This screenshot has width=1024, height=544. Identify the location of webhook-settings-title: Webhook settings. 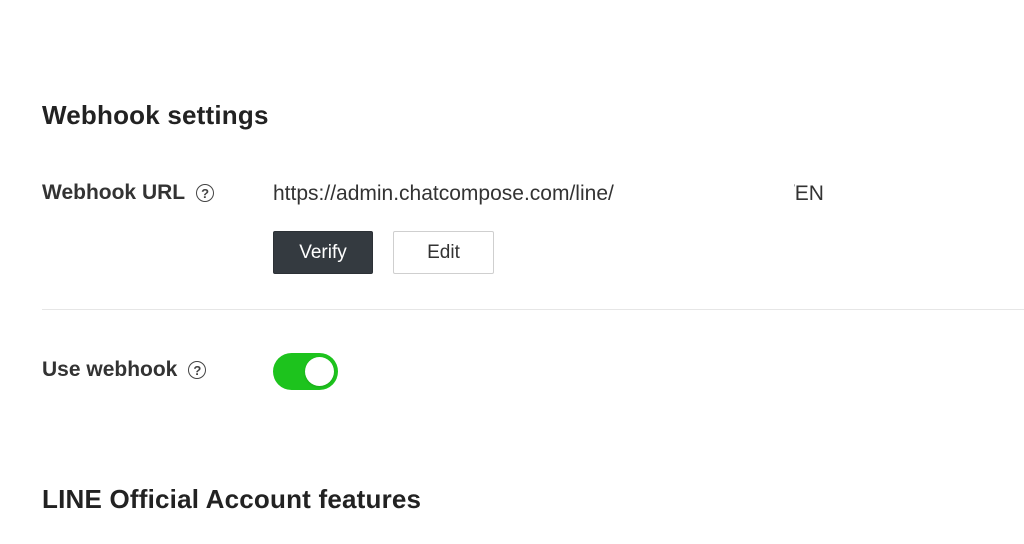
(155, 115).